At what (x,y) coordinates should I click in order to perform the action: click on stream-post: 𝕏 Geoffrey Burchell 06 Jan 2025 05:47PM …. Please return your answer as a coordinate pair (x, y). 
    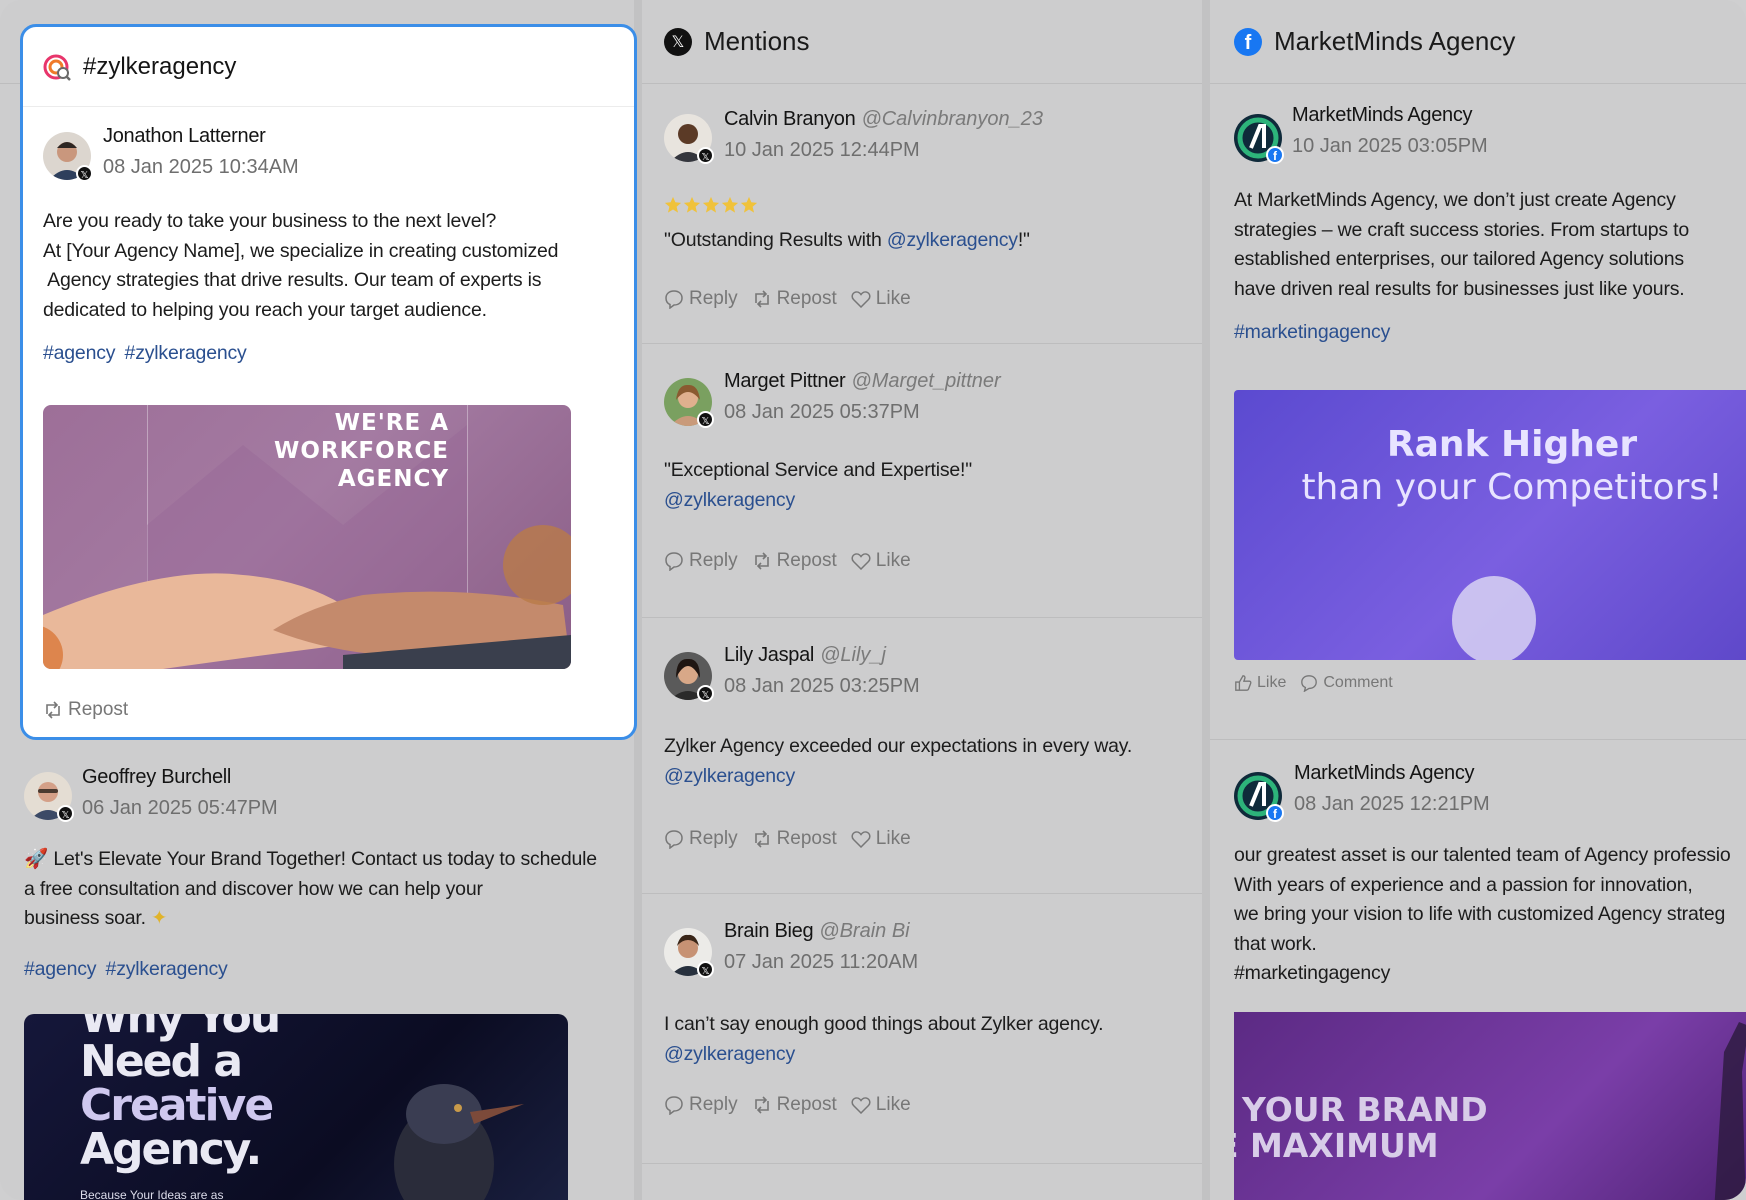
    Looking at the image, I should click on (317, 971).